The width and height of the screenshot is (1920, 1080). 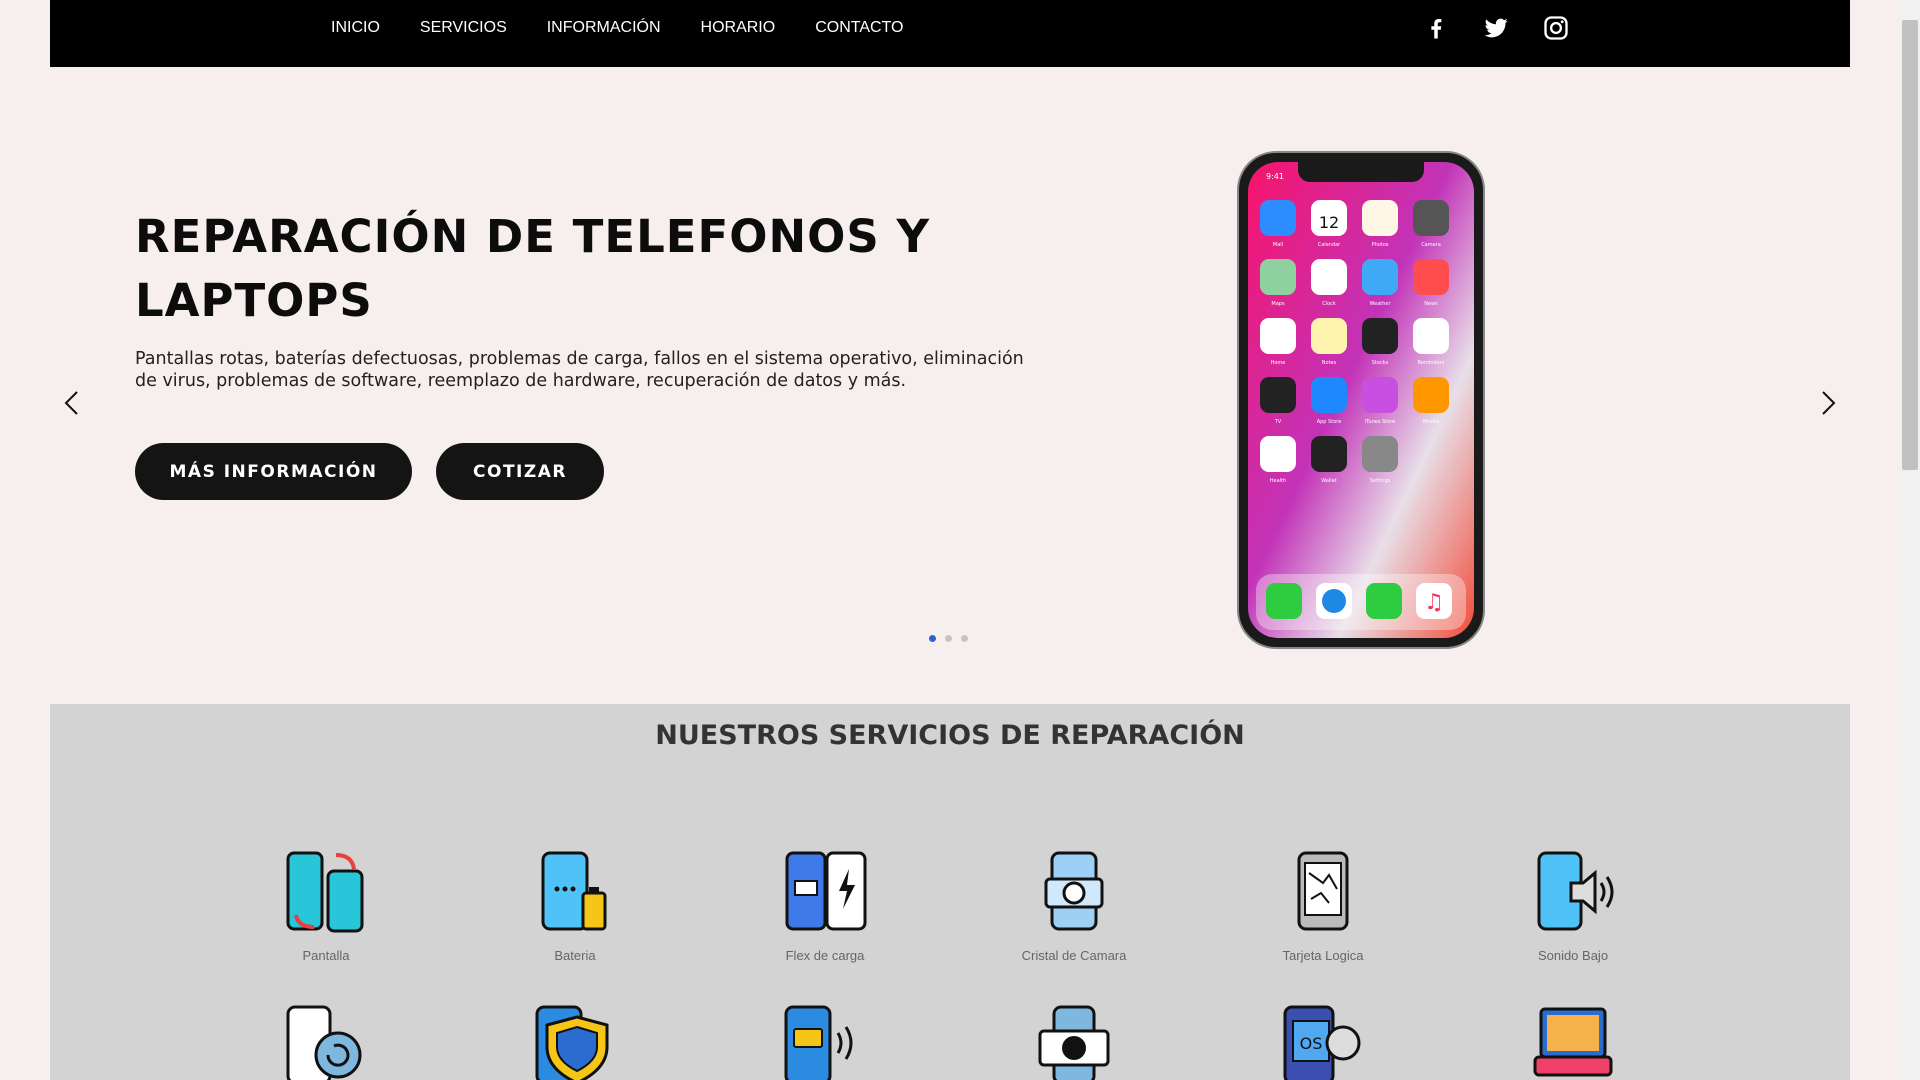 What do you see at coordinates (1278, 218) in the screenshot?
I see `phone-app-mail-icon` at bounding box center [1278, 218].